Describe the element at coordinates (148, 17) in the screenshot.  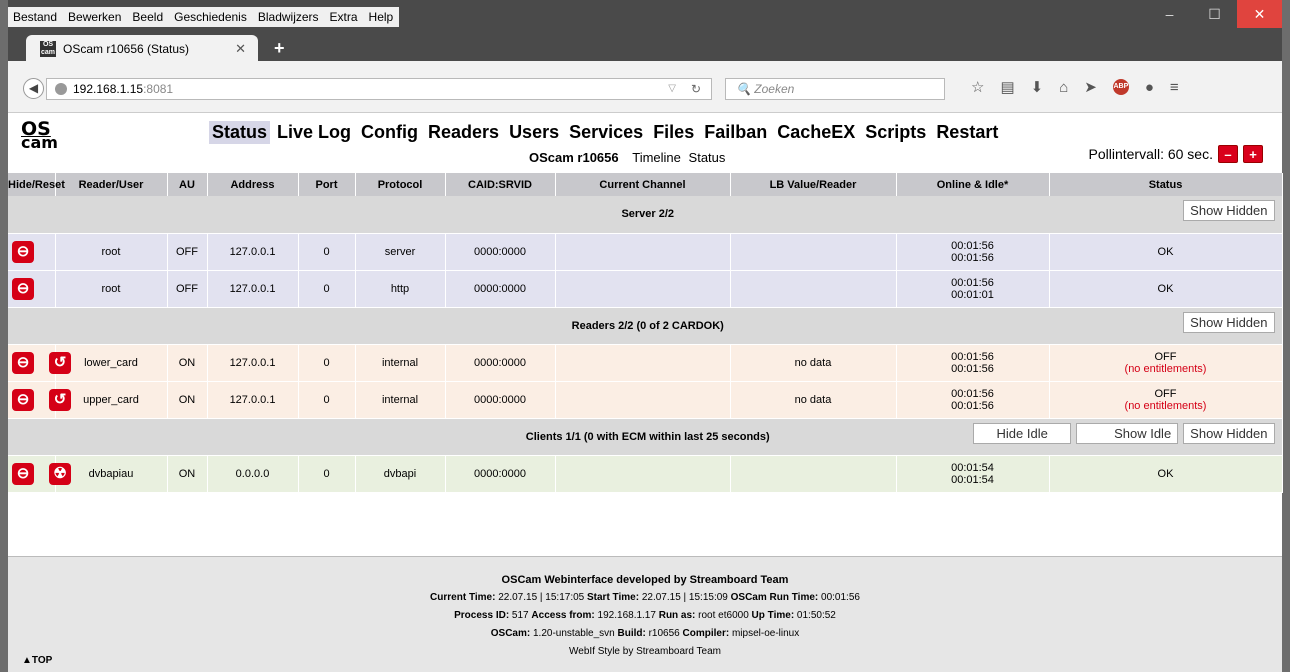
I see `menu-beeld: Beeld` at that location.